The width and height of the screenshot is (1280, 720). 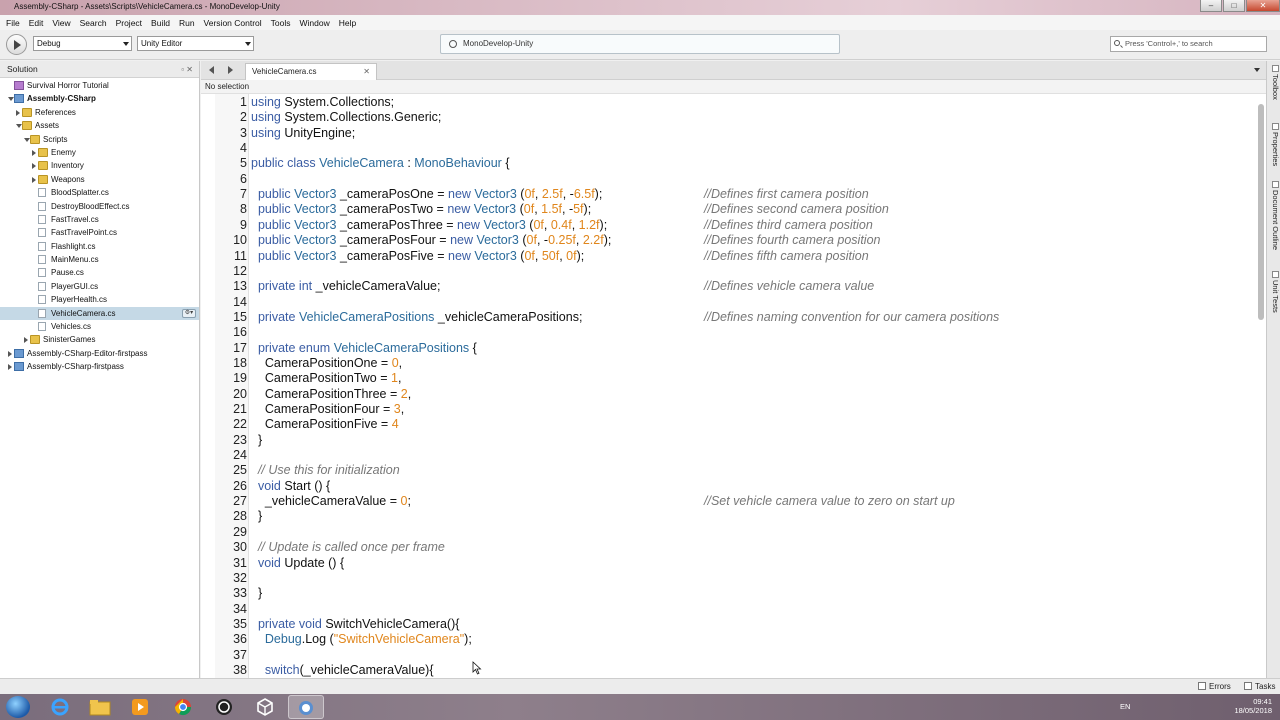 I want to click on tree-item-references: References, so click(x=99, y=112).